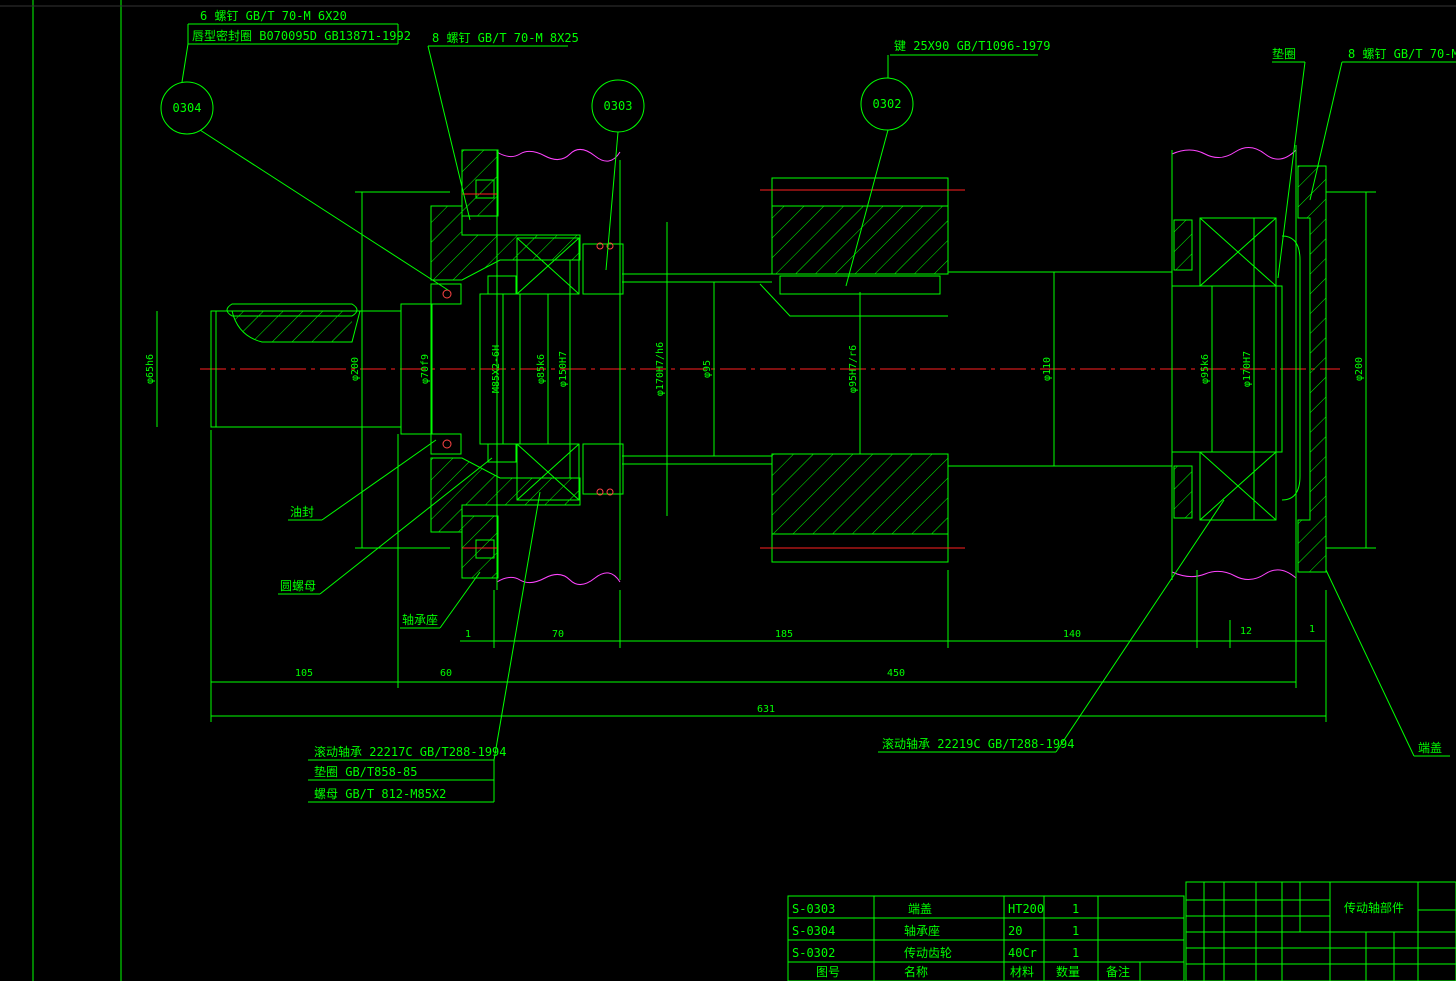 This screenshot has height=981, width=1456. What do you see at coordinates (1247, 369) in the screenshot?
I see `dim-d12: φ170H7` at bounding box center [1247, 369].